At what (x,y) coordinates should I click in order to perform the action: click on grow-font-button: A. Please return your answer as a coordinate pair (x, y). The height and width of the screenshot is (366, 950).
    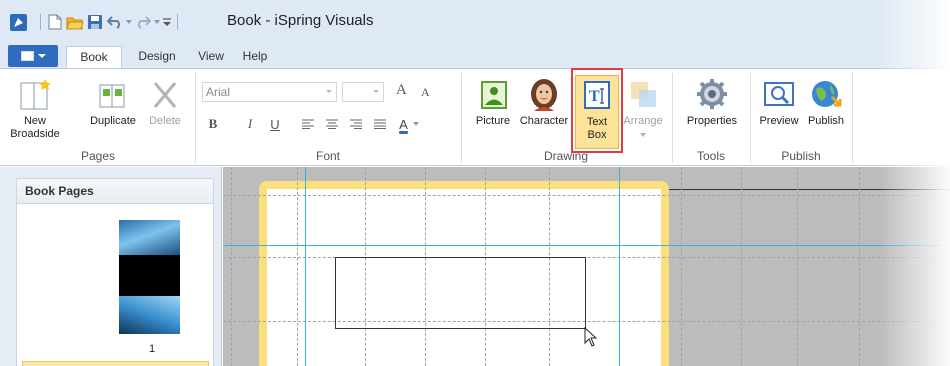
    Looking at the image, I should click on (401, 90).